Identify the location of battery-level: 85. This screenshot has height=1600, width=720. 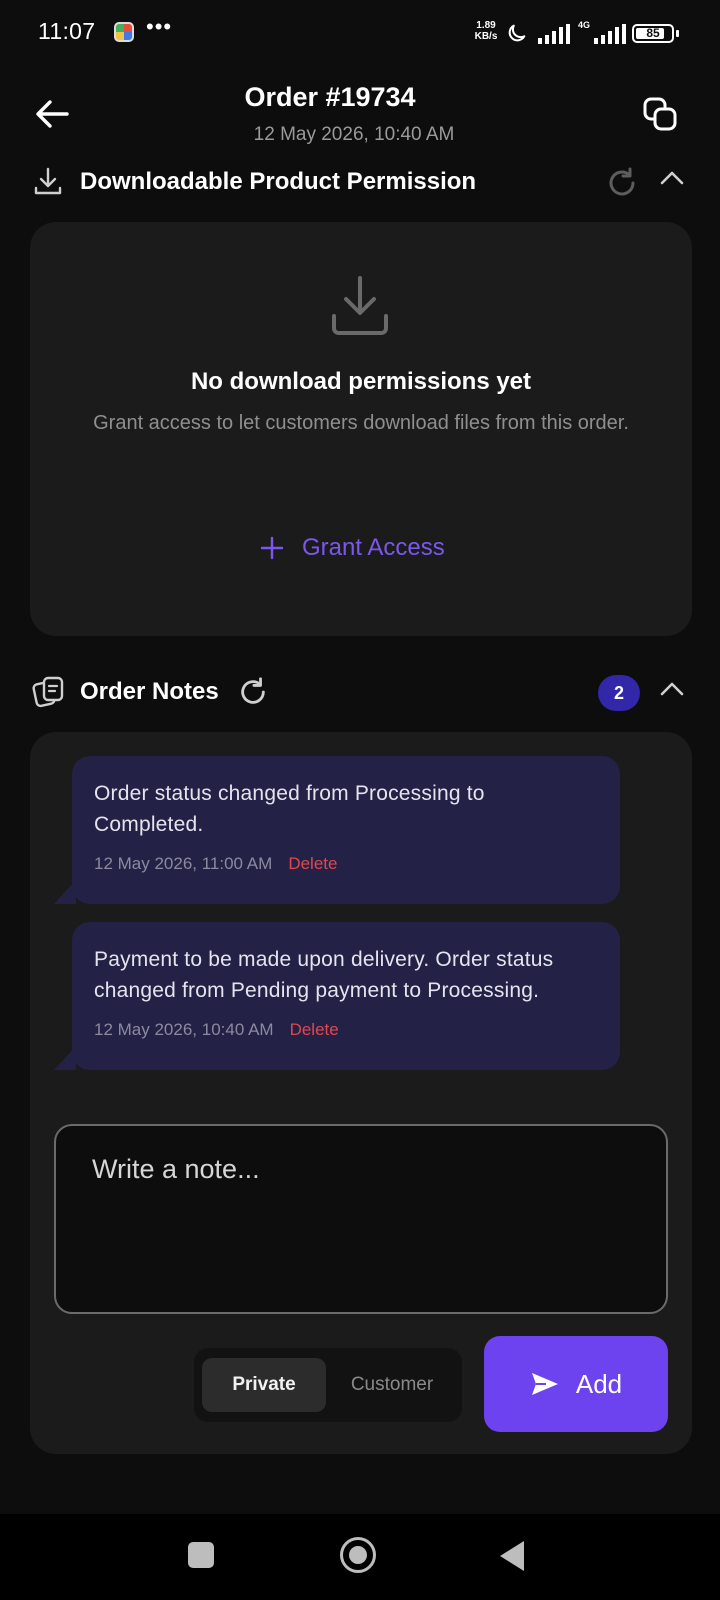
(653, 33).